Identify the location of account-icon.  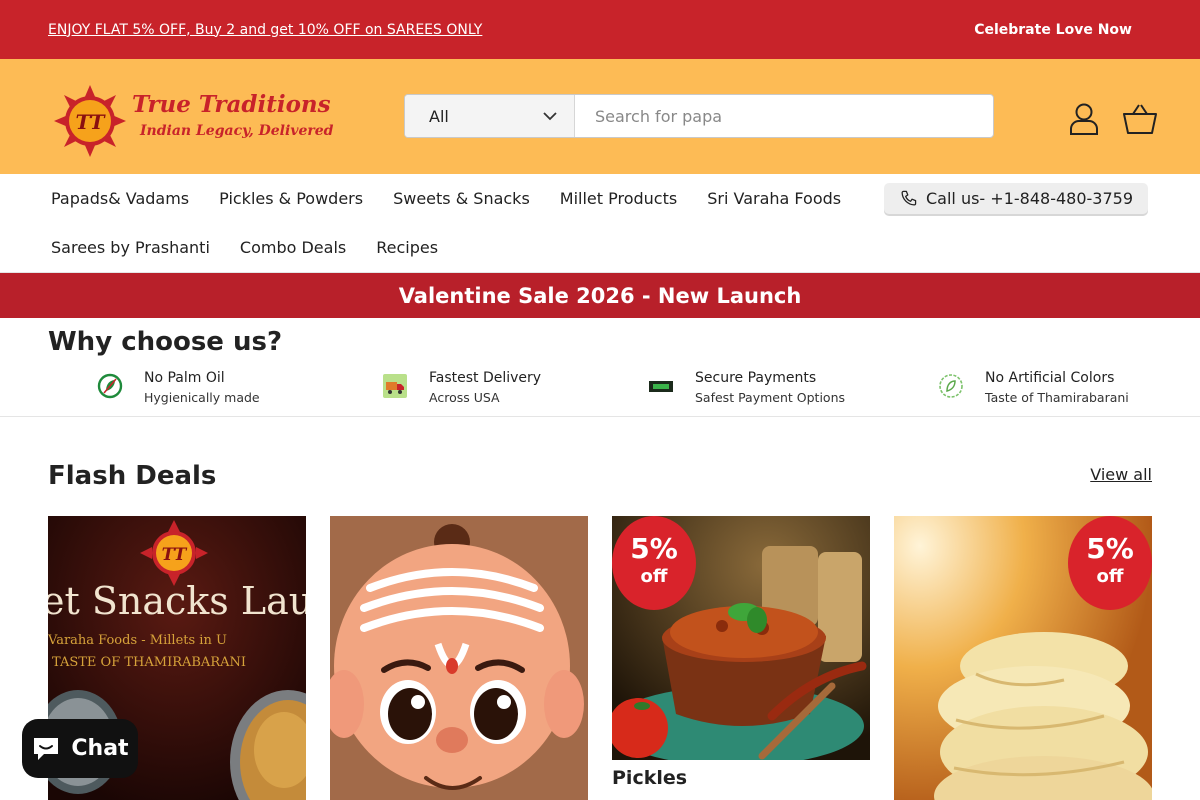
(1084, 119).